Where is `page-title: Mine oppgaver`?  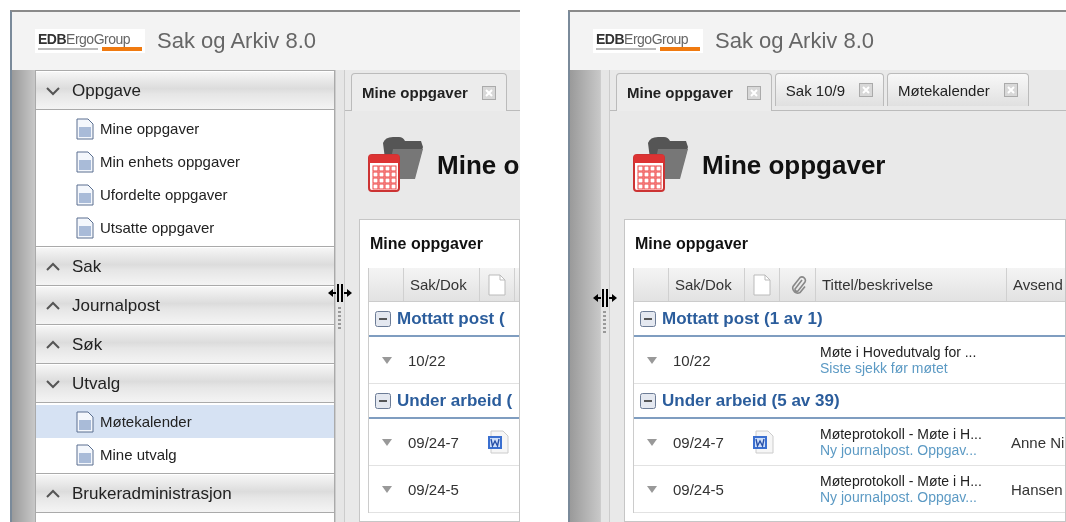 page-title: Mine oppgaver is located at coordinates (794, 165).